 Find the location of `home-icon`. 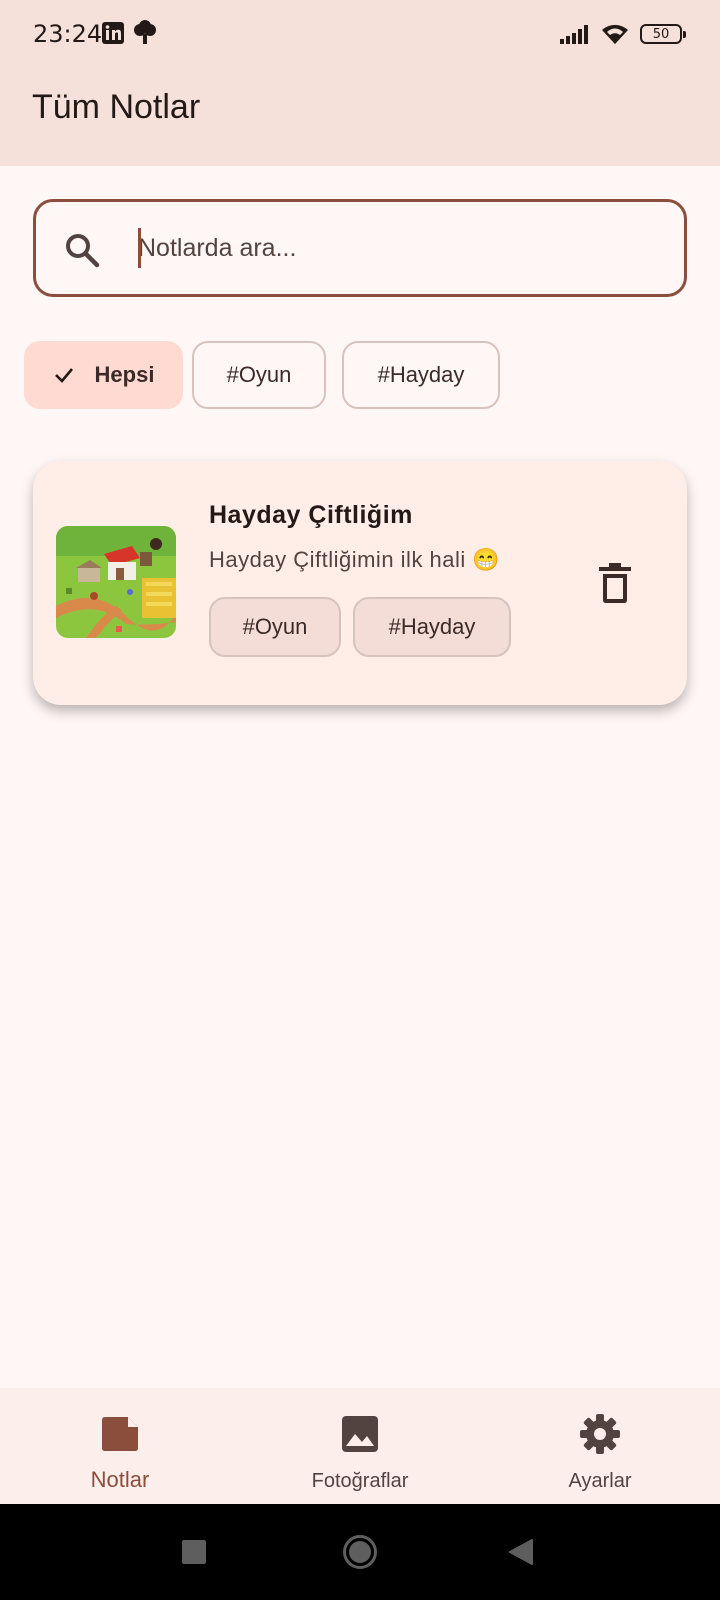

home-icon is located at coordinates (360, 1552).